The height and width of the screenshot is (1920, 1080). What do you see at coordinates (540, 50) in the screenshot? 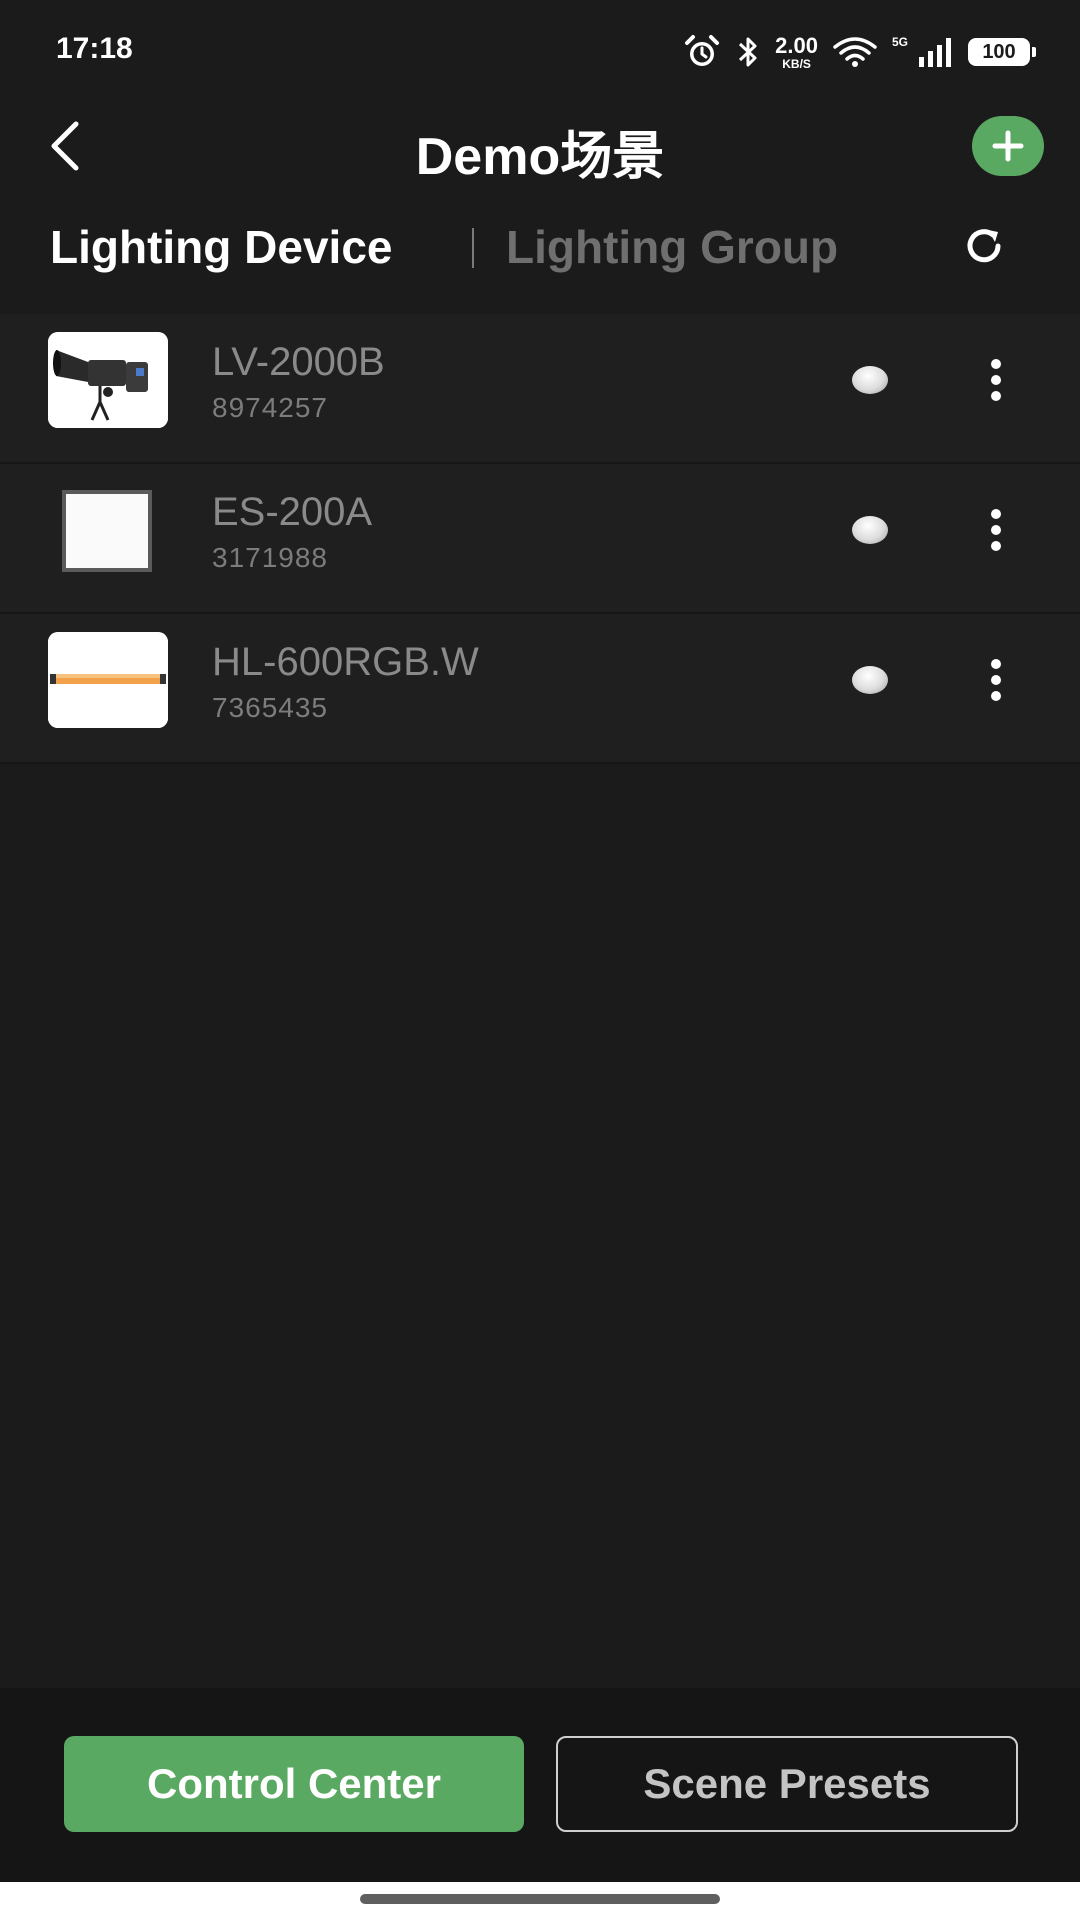
I see `status-bar: 17:18 2.00 KB/S 5G 100` at bounding box center [540, 50].